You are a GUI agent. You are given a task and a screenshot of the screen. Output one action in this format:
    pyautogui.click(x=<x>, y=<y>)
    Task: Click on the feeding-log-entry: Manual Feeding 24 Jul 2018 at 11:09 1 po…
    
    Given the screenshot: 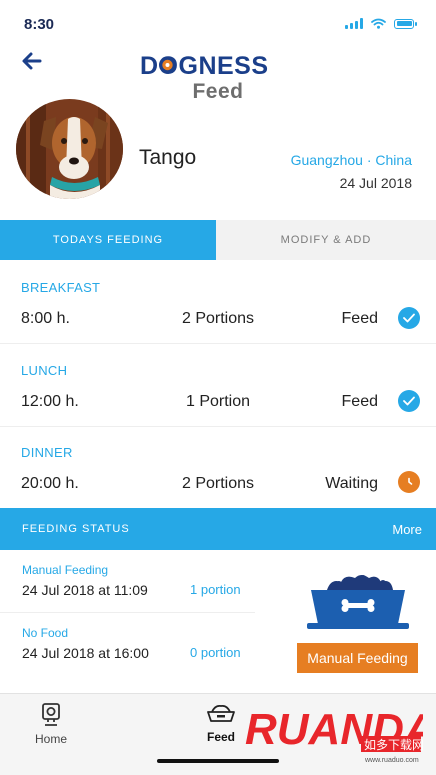 What is the action you would take?
    pyautogui.click(x=127, y=581)
    